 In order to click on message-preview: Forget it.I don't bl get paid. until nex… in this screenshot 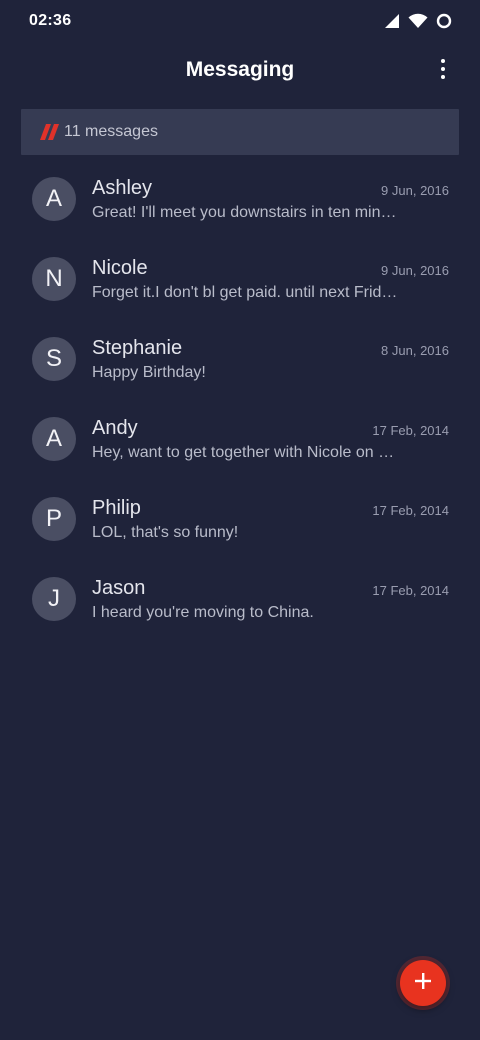, I will do `click(245, 292)`.